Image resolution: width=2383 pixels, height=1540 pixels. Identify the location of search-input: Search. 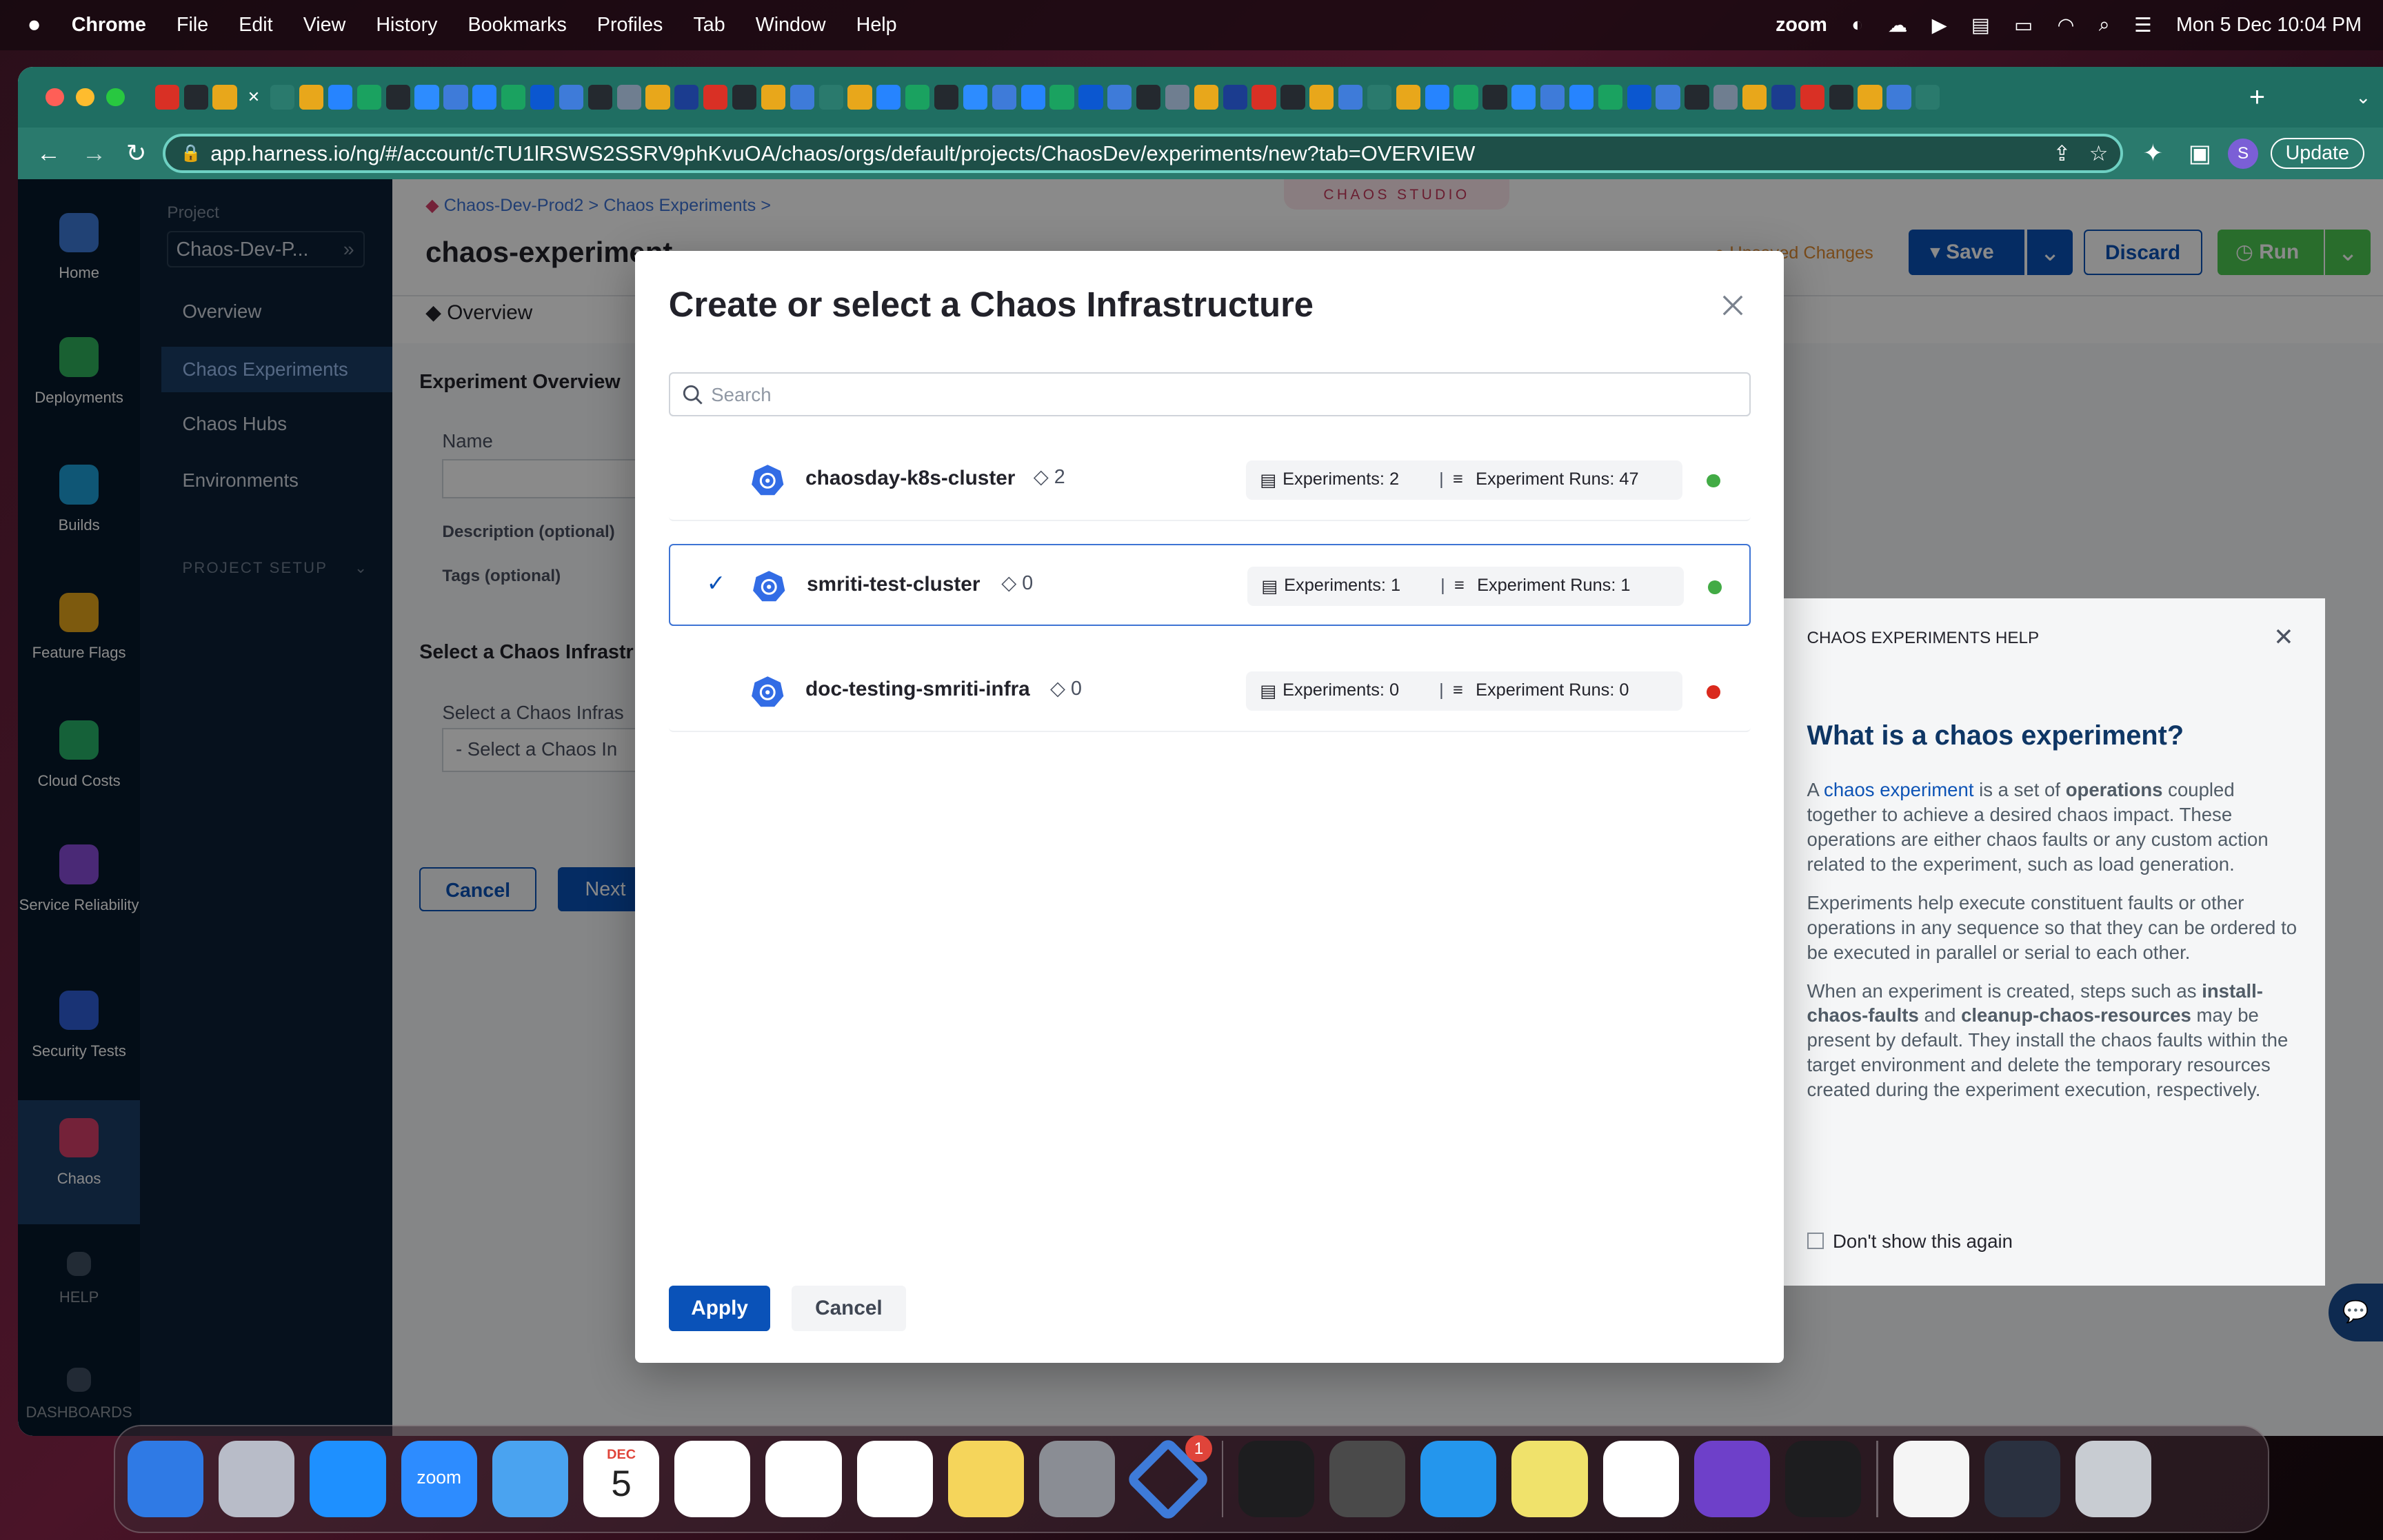
(1209, 394).